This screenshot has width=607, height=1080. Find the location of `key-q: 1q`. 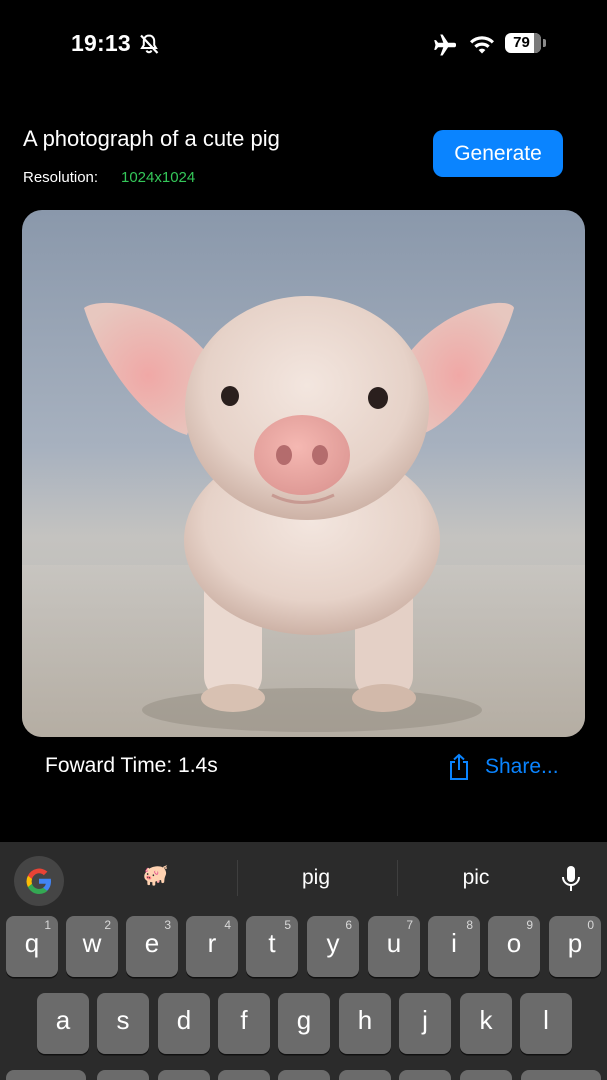

key-q: 1q is located at coordinates (32, 946).